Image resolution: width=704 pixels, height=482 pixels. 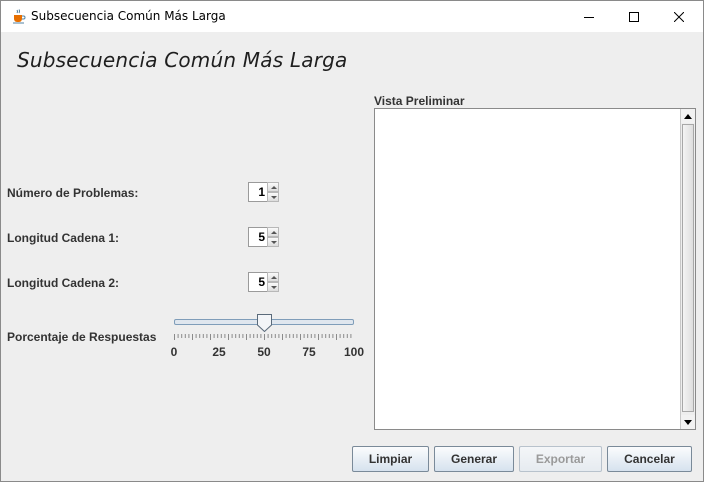 I want to click on length-2-label: Longitud Cadena 2:, so click(x=63, y=283).